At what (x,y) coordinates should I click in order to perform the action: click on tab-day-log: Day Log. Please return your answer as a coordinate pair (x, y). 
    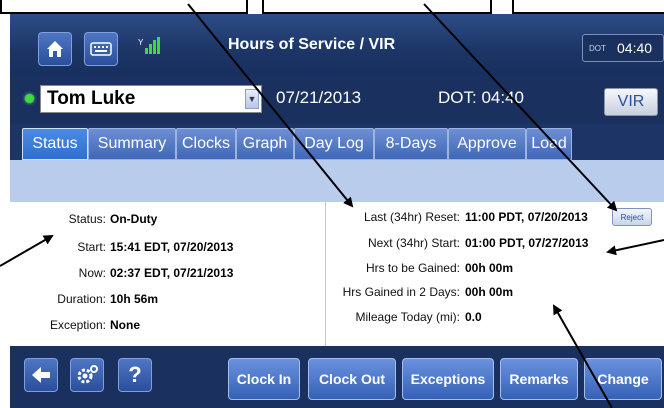
    Looking at the image, I should click on (334, 144).